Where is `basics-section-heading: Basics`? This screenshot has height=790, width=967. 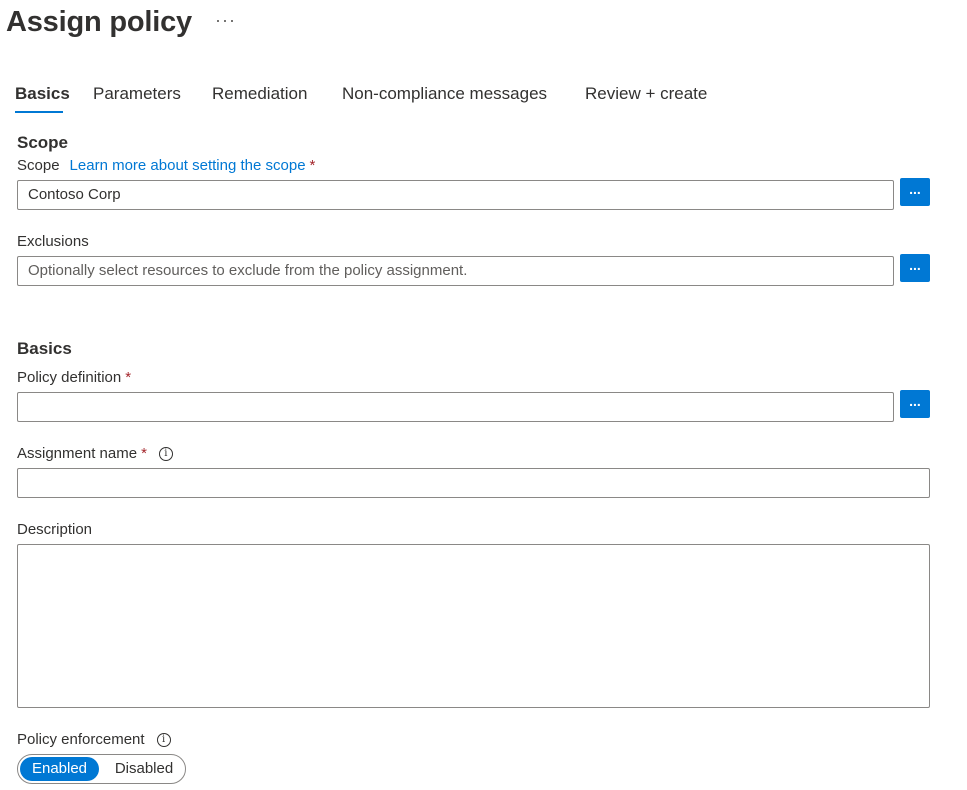 basics-section-heading: Basics is located at coordinates (44, 348).